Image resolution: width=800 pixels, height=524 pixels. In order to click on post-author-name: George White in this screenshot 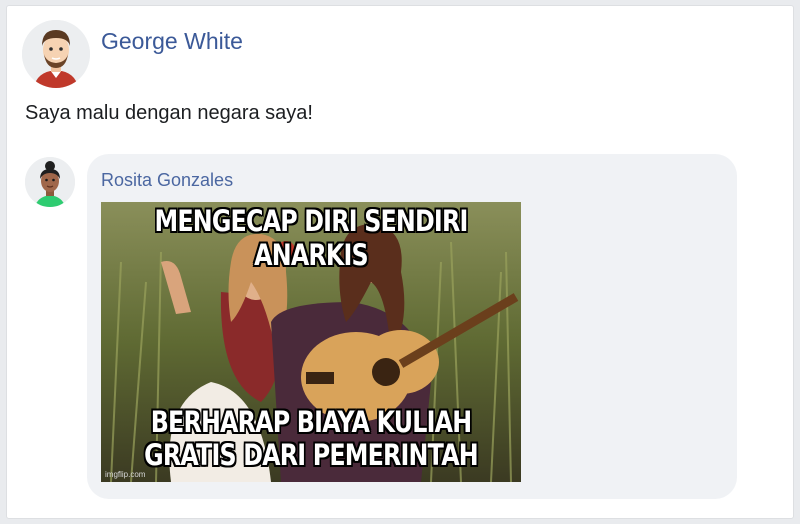, I will do `click(172, 41)`.